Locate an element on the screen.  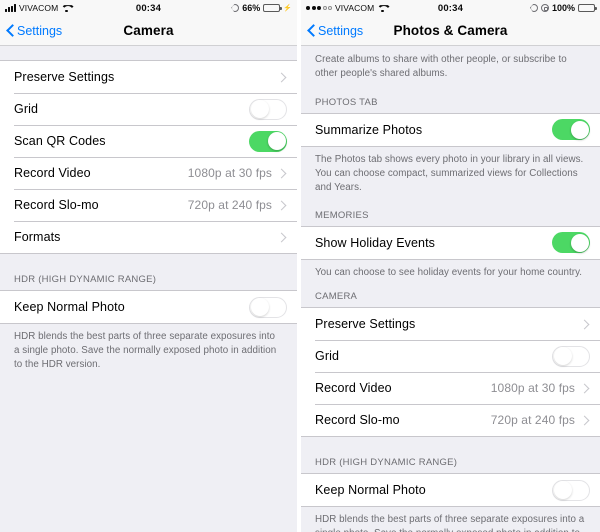
scan-qr-codes-toggle is located at coordinates (268, 141).